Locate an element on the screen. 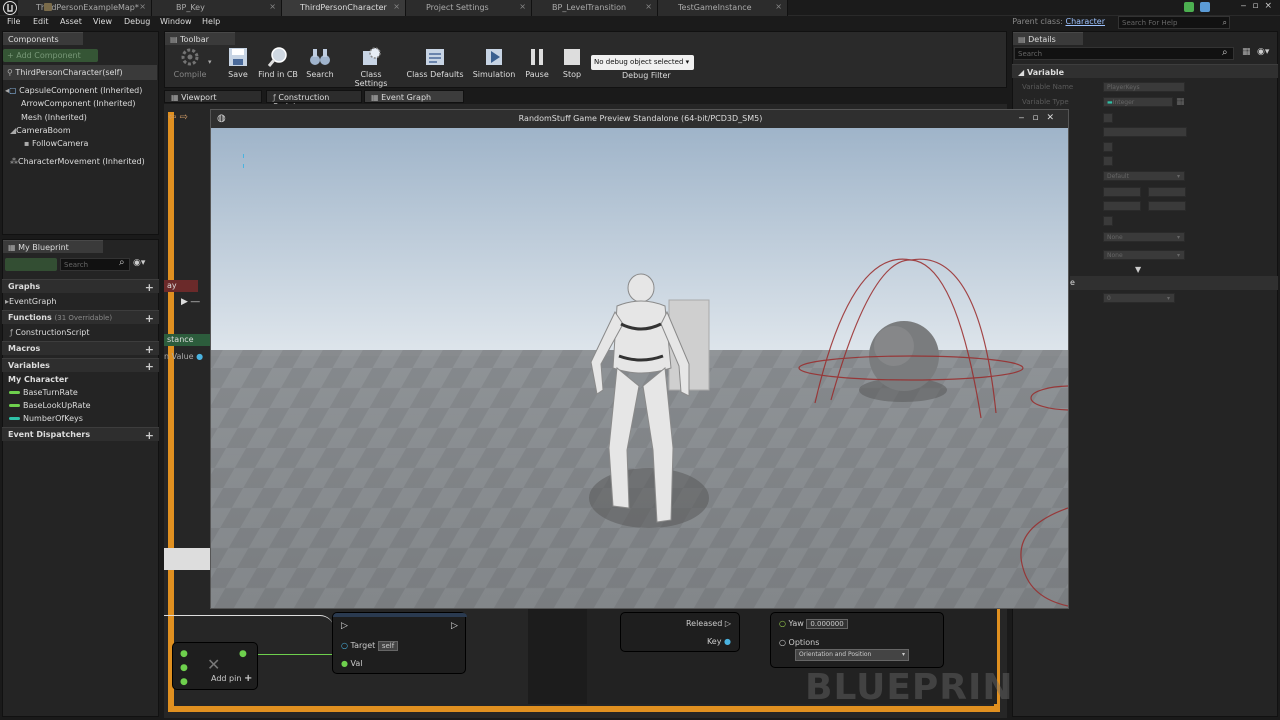 This screenshot has width=1280, height=720. node-header-play: ay is located at coordinates (181, 286).